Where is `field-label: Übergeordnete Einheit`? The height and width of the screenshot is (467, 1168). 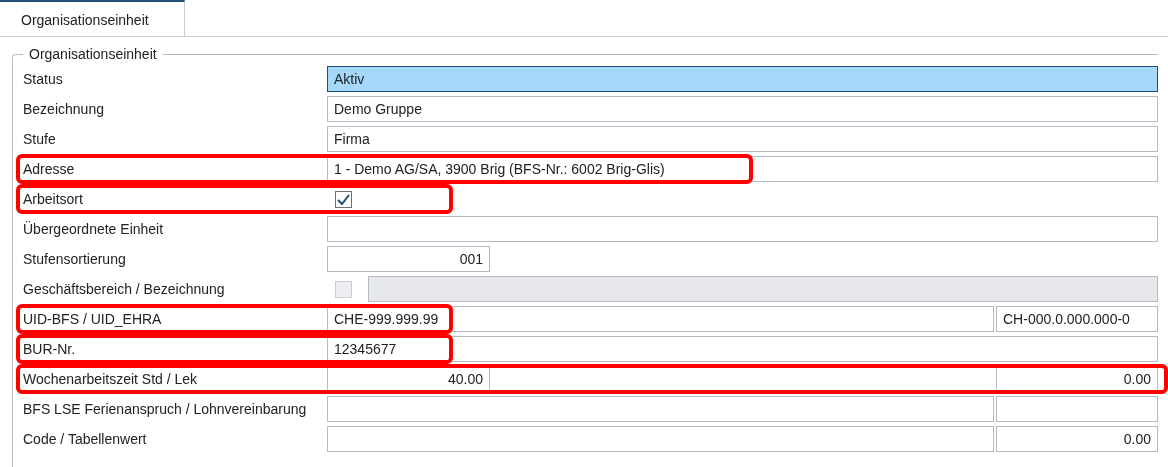 field-label: Übergeordnete Einheit is located at coordinates (94, 229).